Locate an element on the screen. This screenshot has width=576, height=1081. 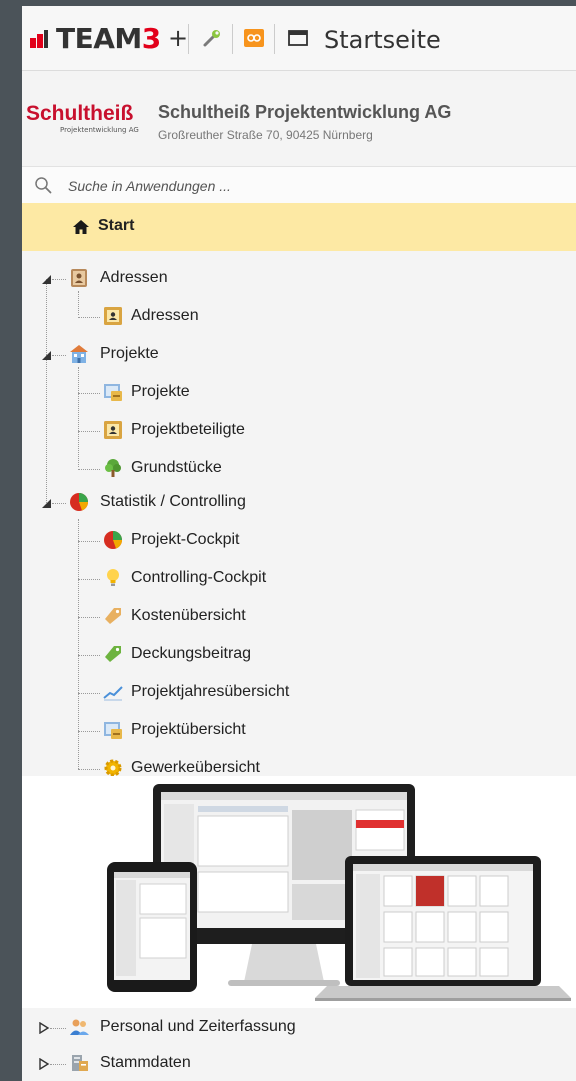
tree-item-kostenuebersicht: Kostenübersicht is located at coordinates (299, 617).